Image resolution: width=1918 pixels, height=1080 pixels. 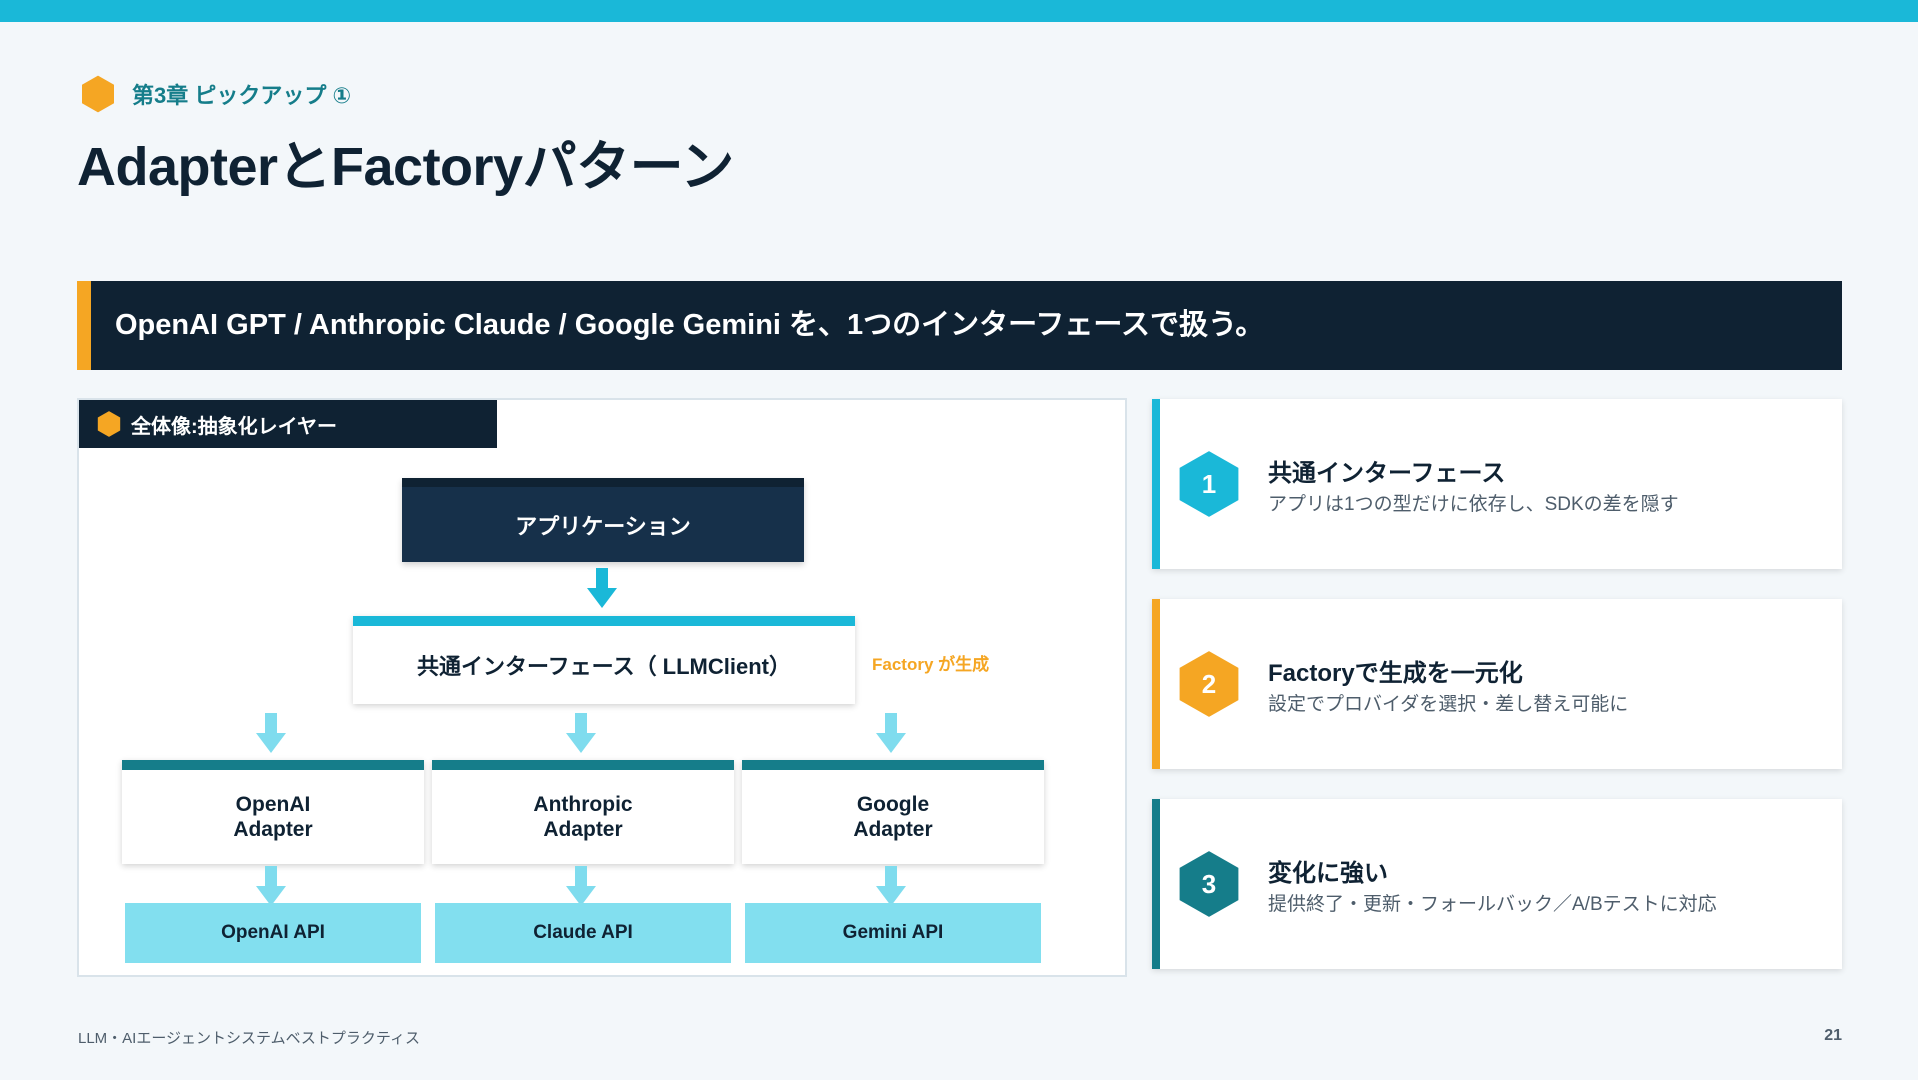 I want to click on banner-accent, so click(x=84, y=325).